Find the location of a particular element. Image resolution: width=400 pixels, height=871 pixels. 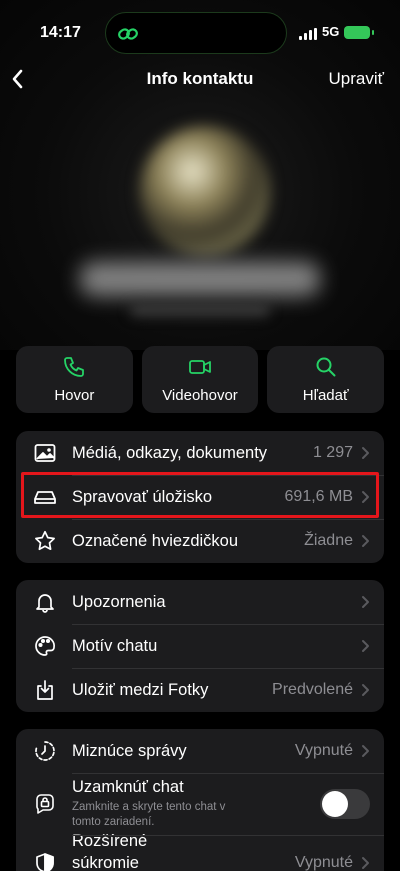

row-label: Médiá, odkazy, dokumenty is located at coordinates (170, 452).